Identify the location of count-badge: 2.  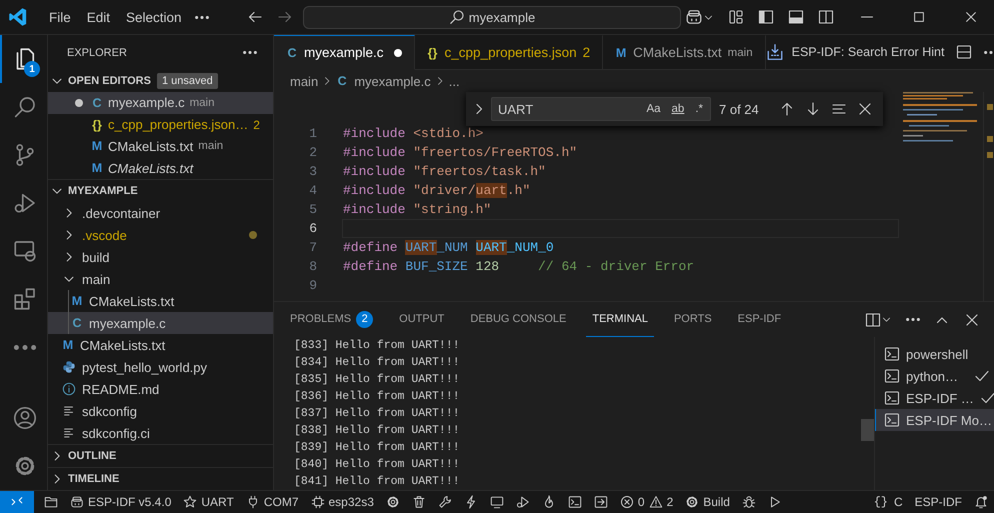
(365, 319).